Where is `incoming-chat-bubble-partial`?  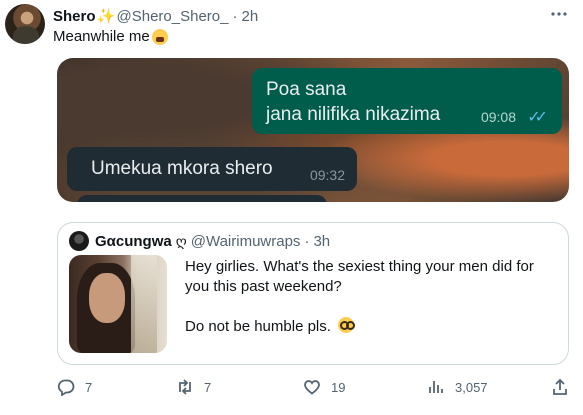
incoming-chat-bubble-partial is located at coordinates (202, 198).